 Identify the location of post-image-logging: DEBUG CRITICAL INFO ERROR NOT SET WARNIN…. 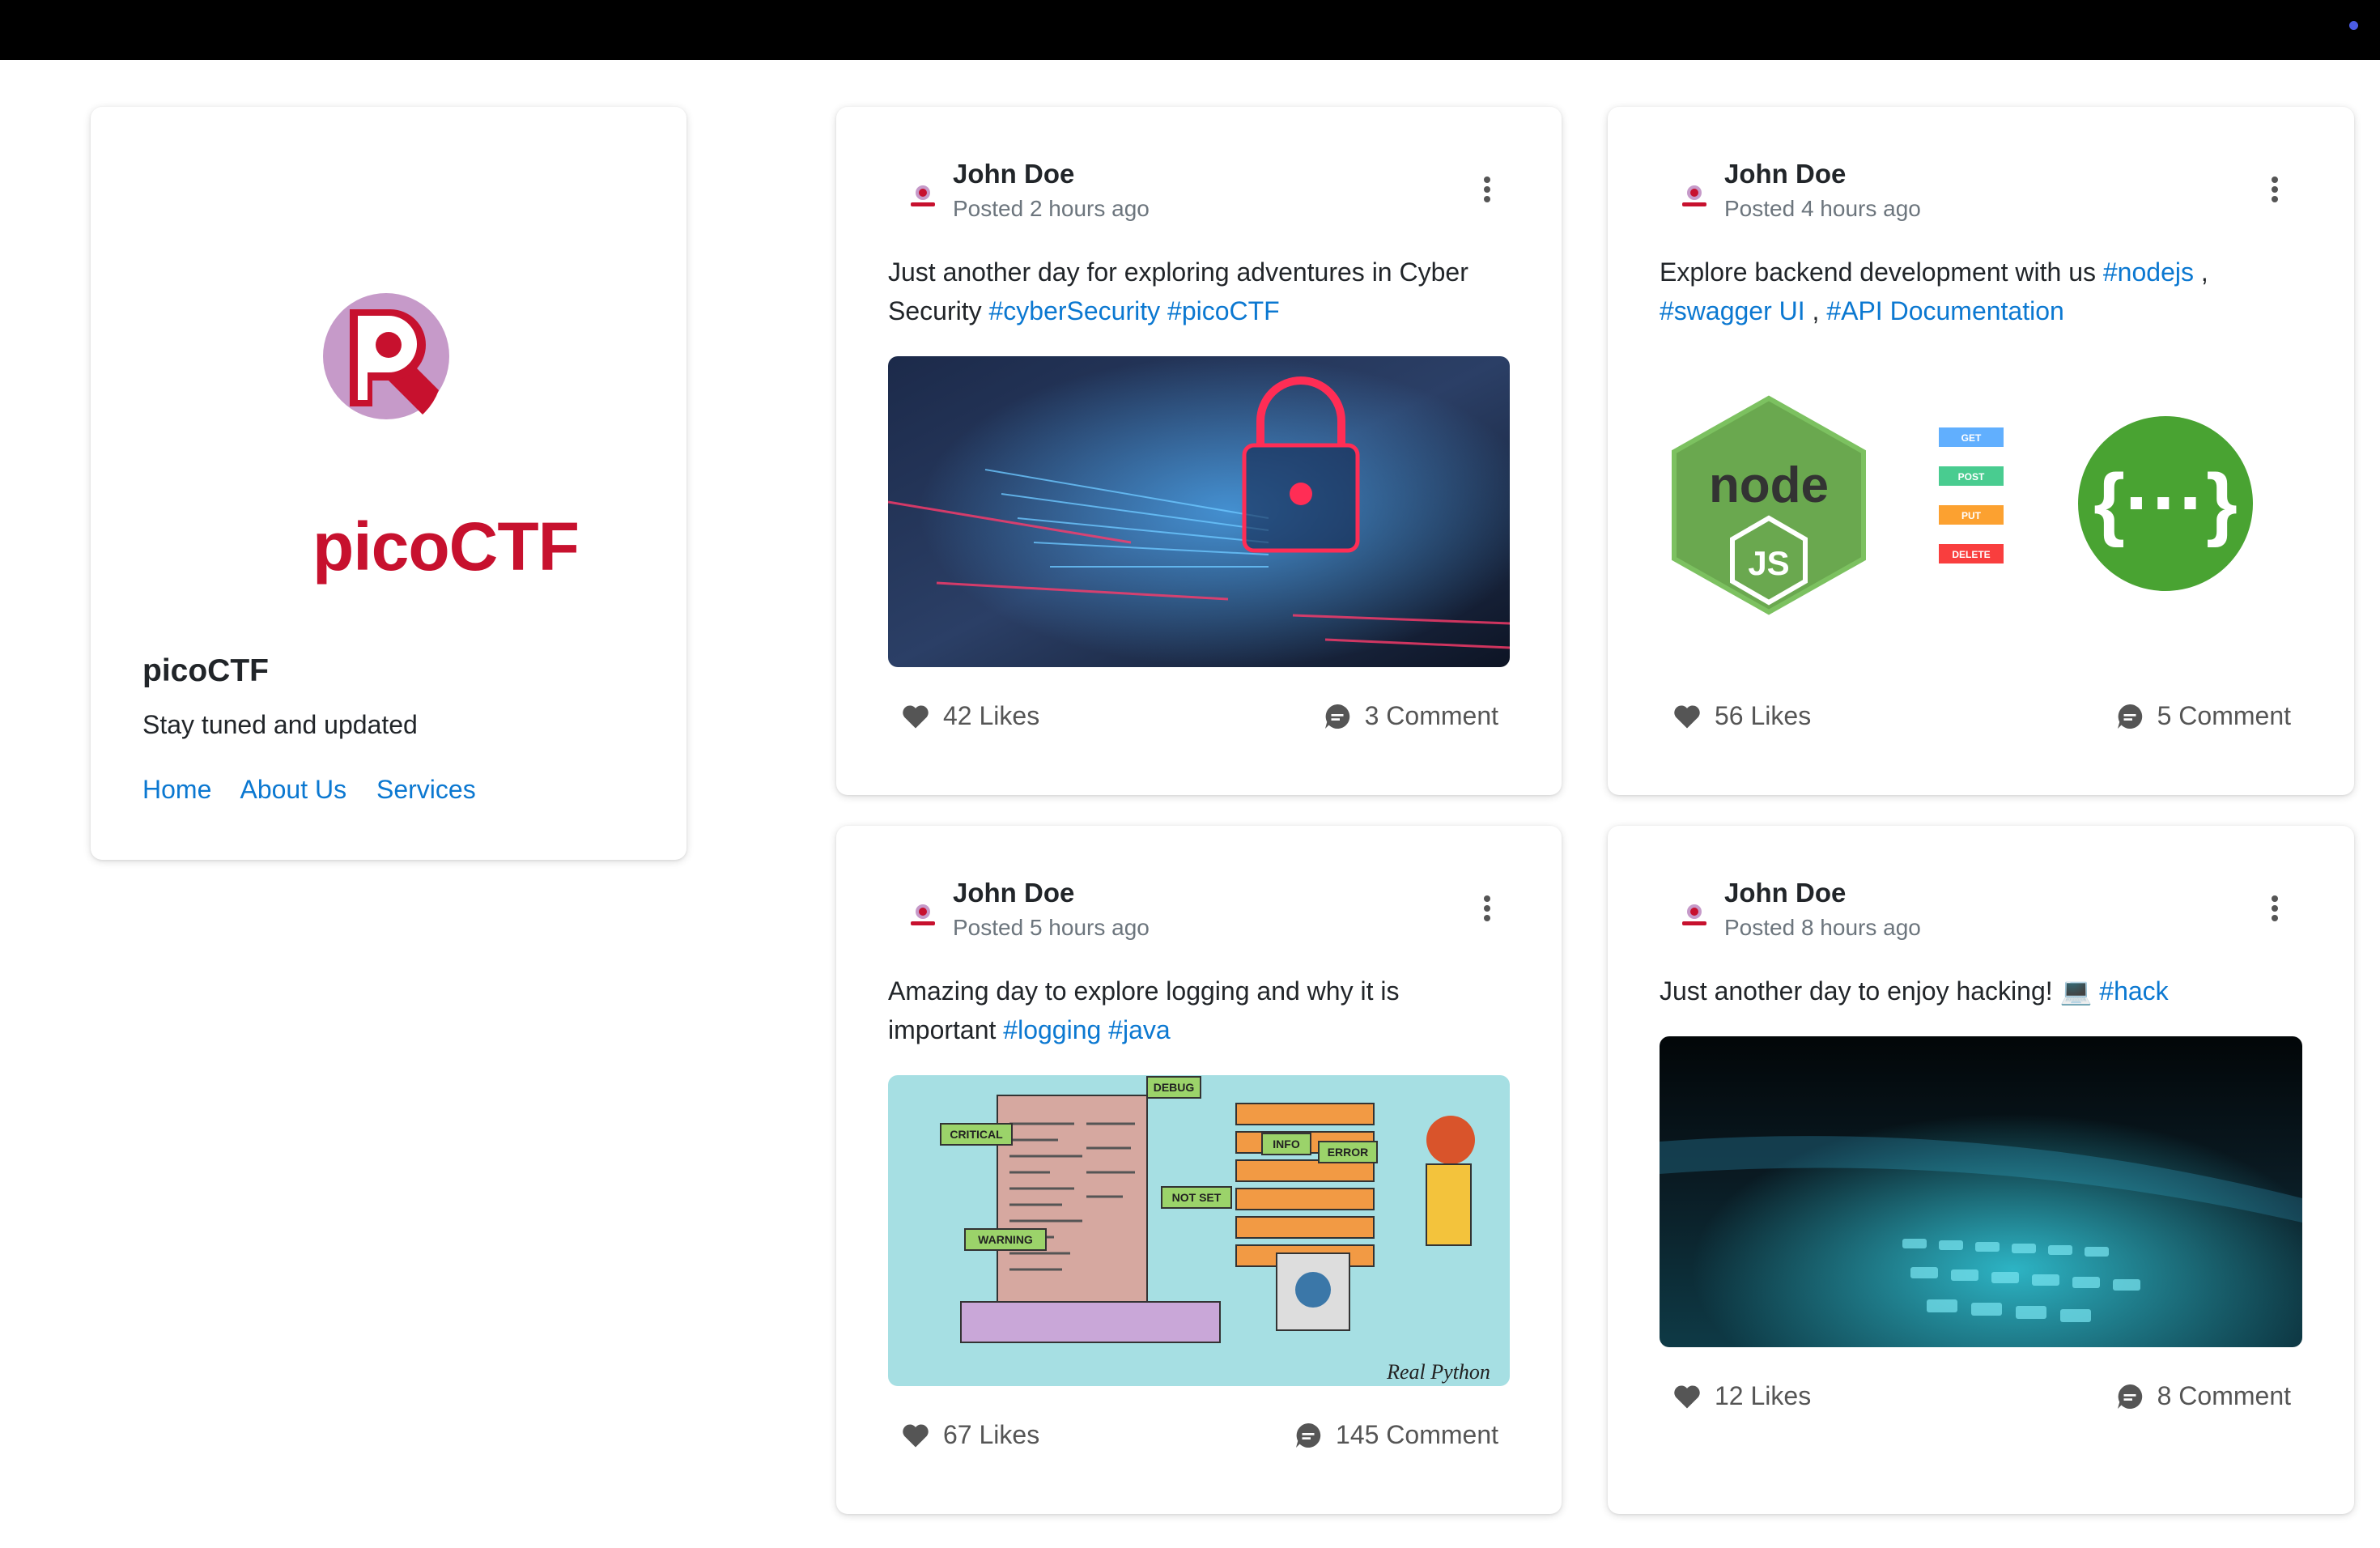
(1199, 1230).